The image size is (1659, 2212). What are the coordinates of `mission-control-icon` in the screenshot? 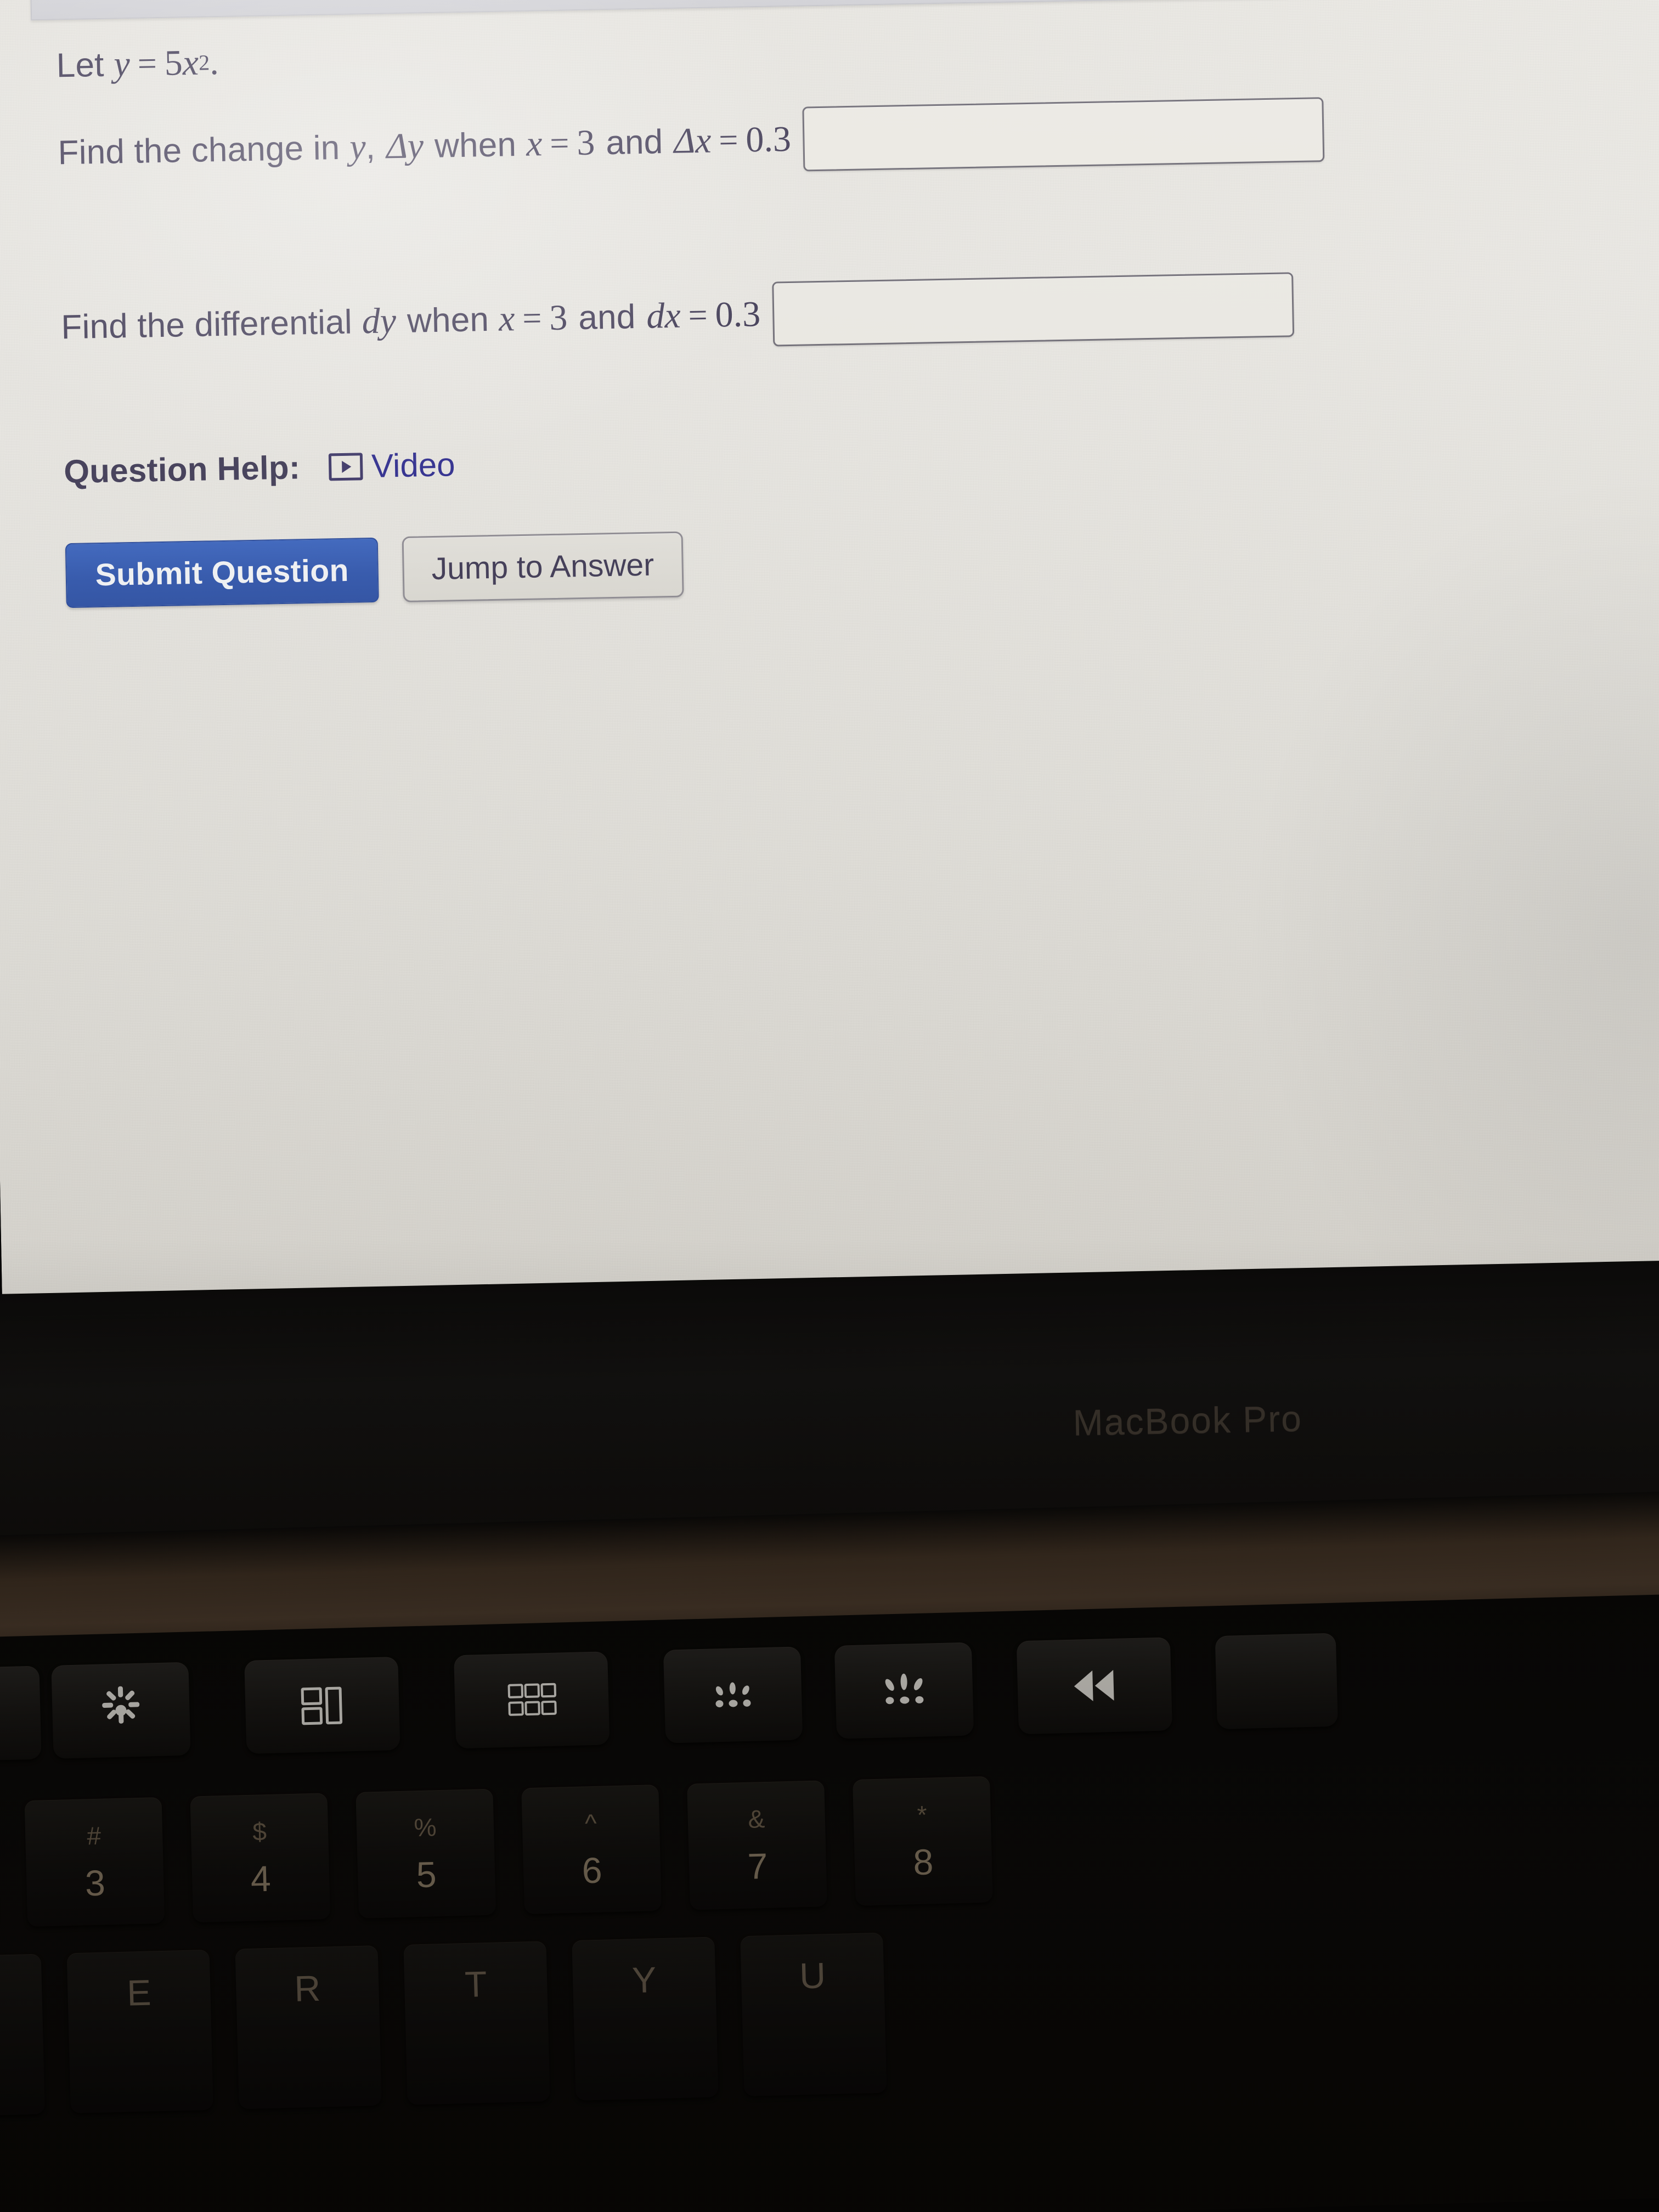 It's located at (322, 1706).